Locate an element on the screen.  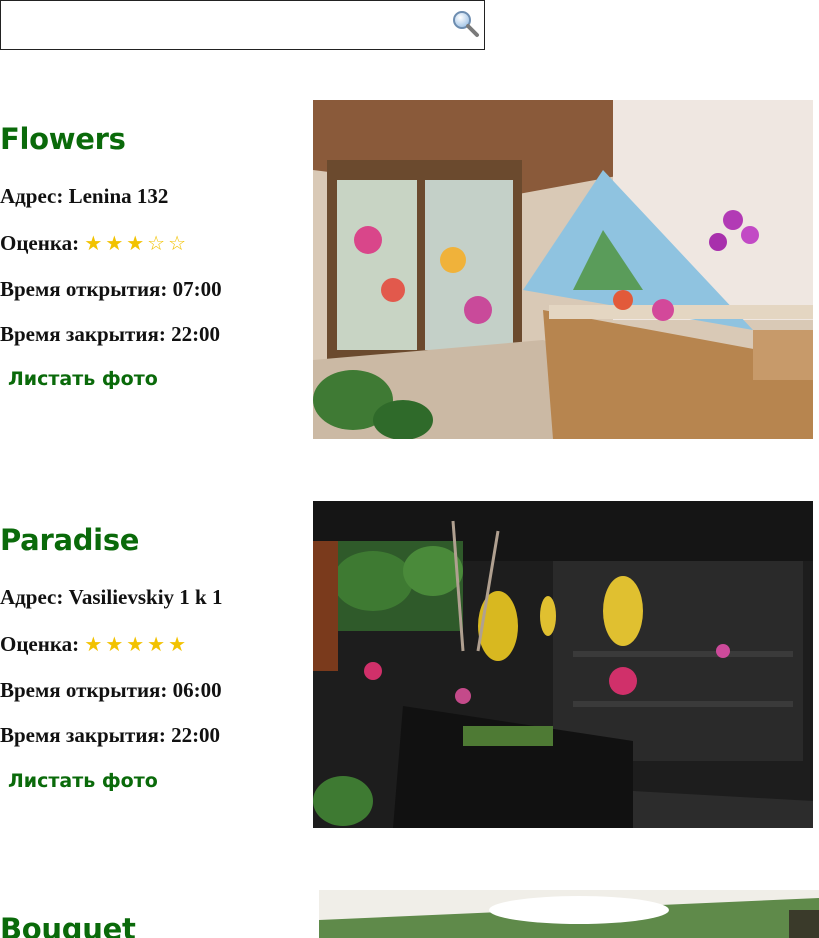
shop-open-time: Время открытия: 07:00 is located at coordinates (111, 289).